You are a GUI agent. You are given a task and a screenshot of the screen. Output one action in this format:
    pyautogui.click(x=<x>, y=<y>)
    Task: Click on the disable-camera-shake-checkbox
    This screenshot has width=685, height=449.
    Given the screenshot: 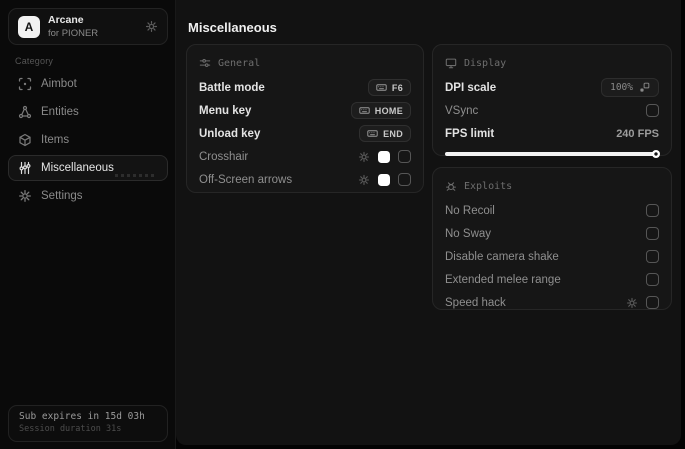 What is the action you would take?
    pyautogui.click(x=652, y=256)
    